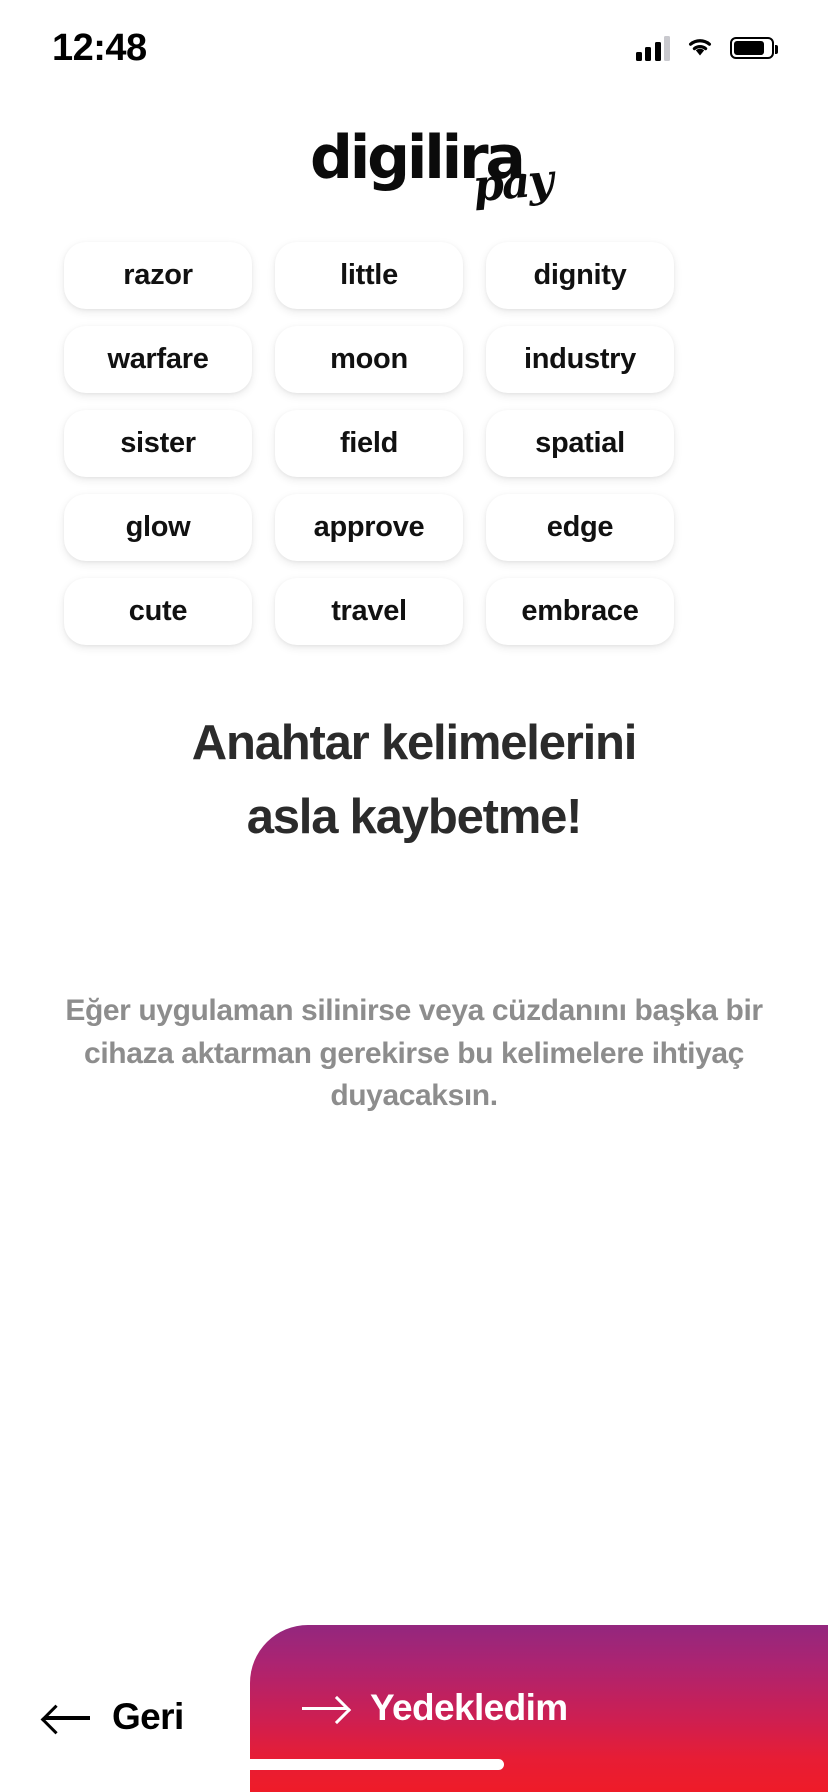  I want to click on recovery-word-card: sister, so click(158, 443).